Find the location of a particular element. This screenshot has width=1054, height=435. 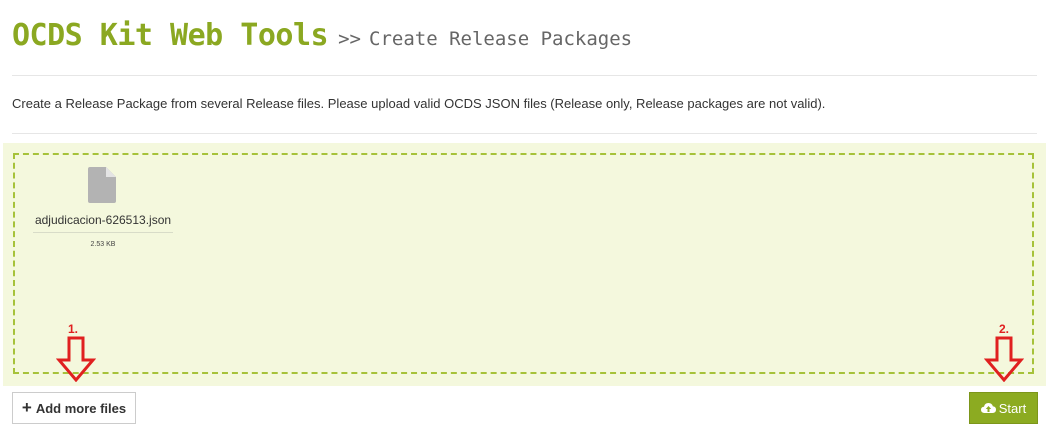

header-divider is located at coordinates (524, 75).